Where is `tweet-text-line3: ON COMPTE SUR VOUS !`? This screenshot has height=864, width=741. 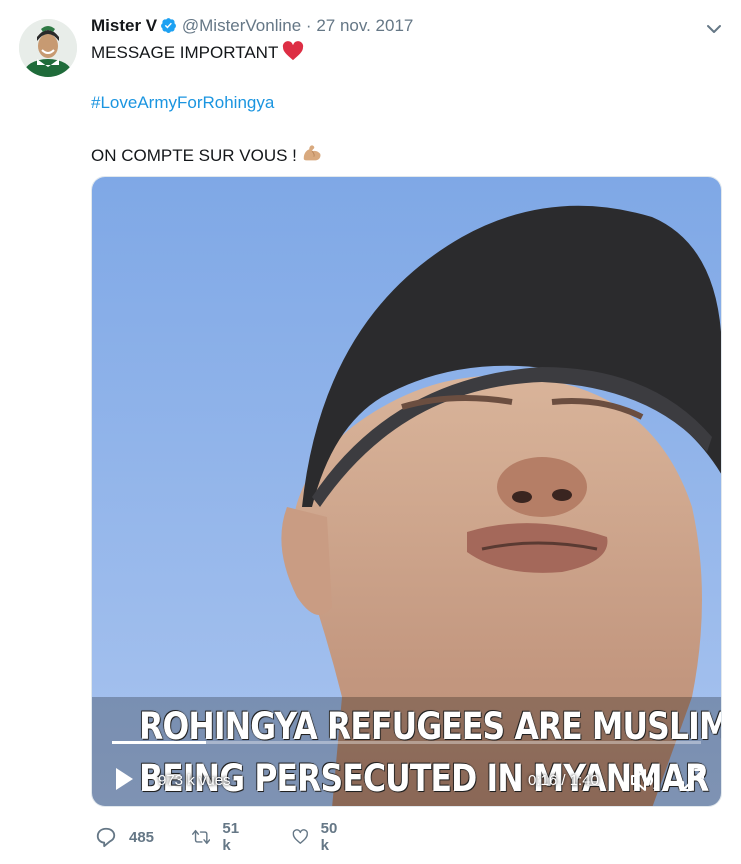
tweet-text-line3: ON COMPTE SUR VOUS ! is located at coordinates (207, 156).